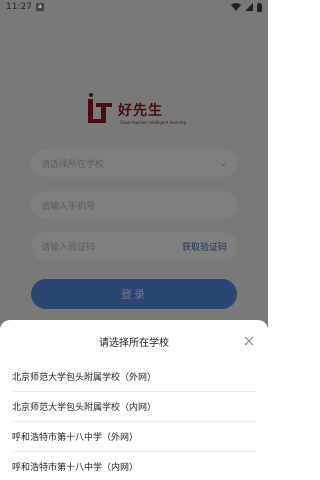  Describe the element at coordinates (134, 7) in the screenshot. I see `status-bar: 11:27 a` at that location.